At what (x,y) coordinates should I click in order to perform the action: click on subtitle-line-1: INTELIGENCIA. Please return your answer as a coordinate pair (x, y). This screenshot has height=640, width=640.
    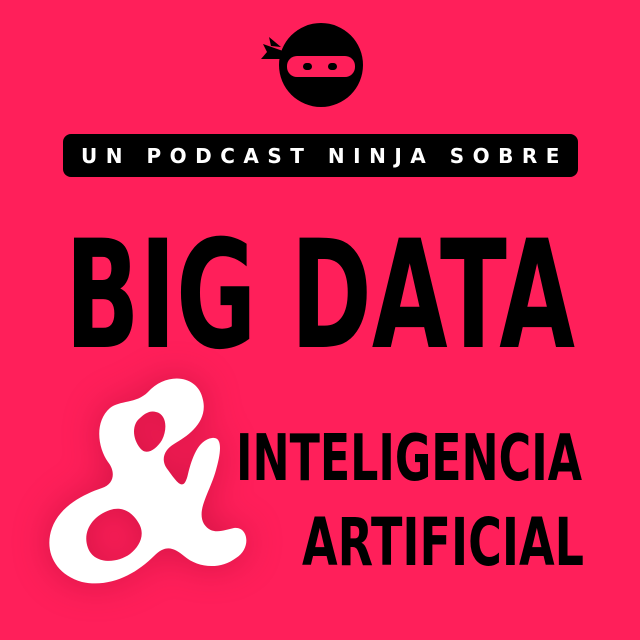
    Looking at the image, I should click on (409, 455).